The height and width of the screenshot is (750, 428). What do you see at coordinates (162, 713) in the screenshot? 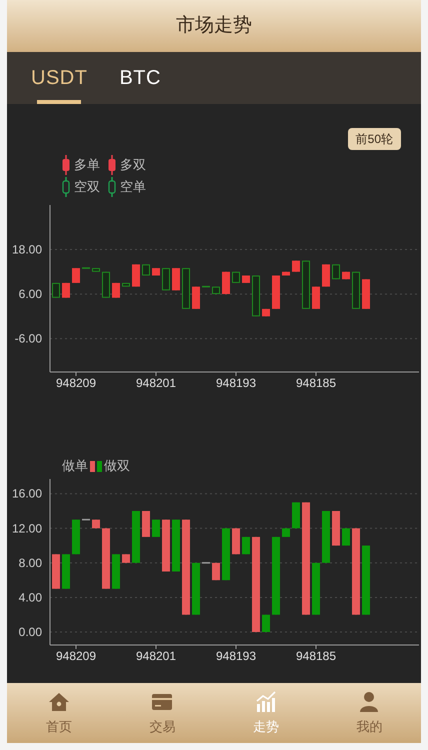
I see `nav-tab: 交易` at bounding box center [162, 713].